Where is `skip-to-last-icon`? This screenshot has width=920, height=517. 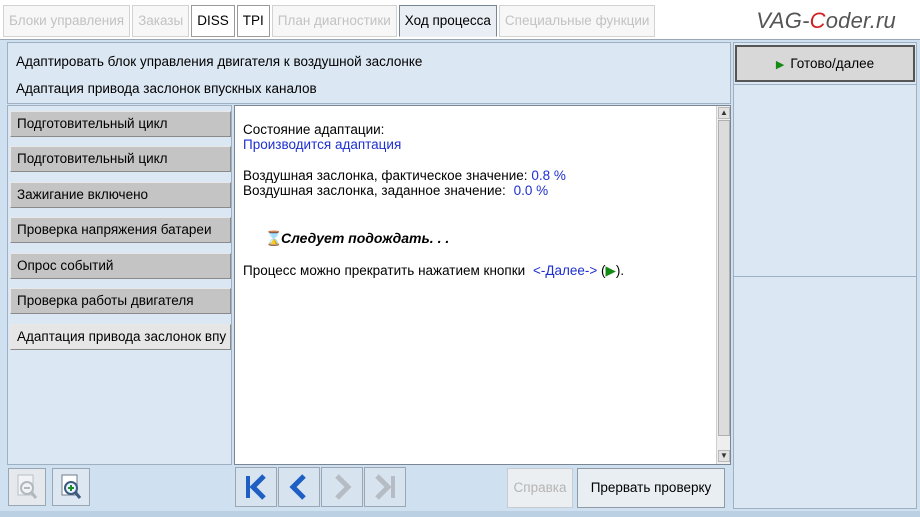 skip-to-last-icon is located at coordinates (385, 487).